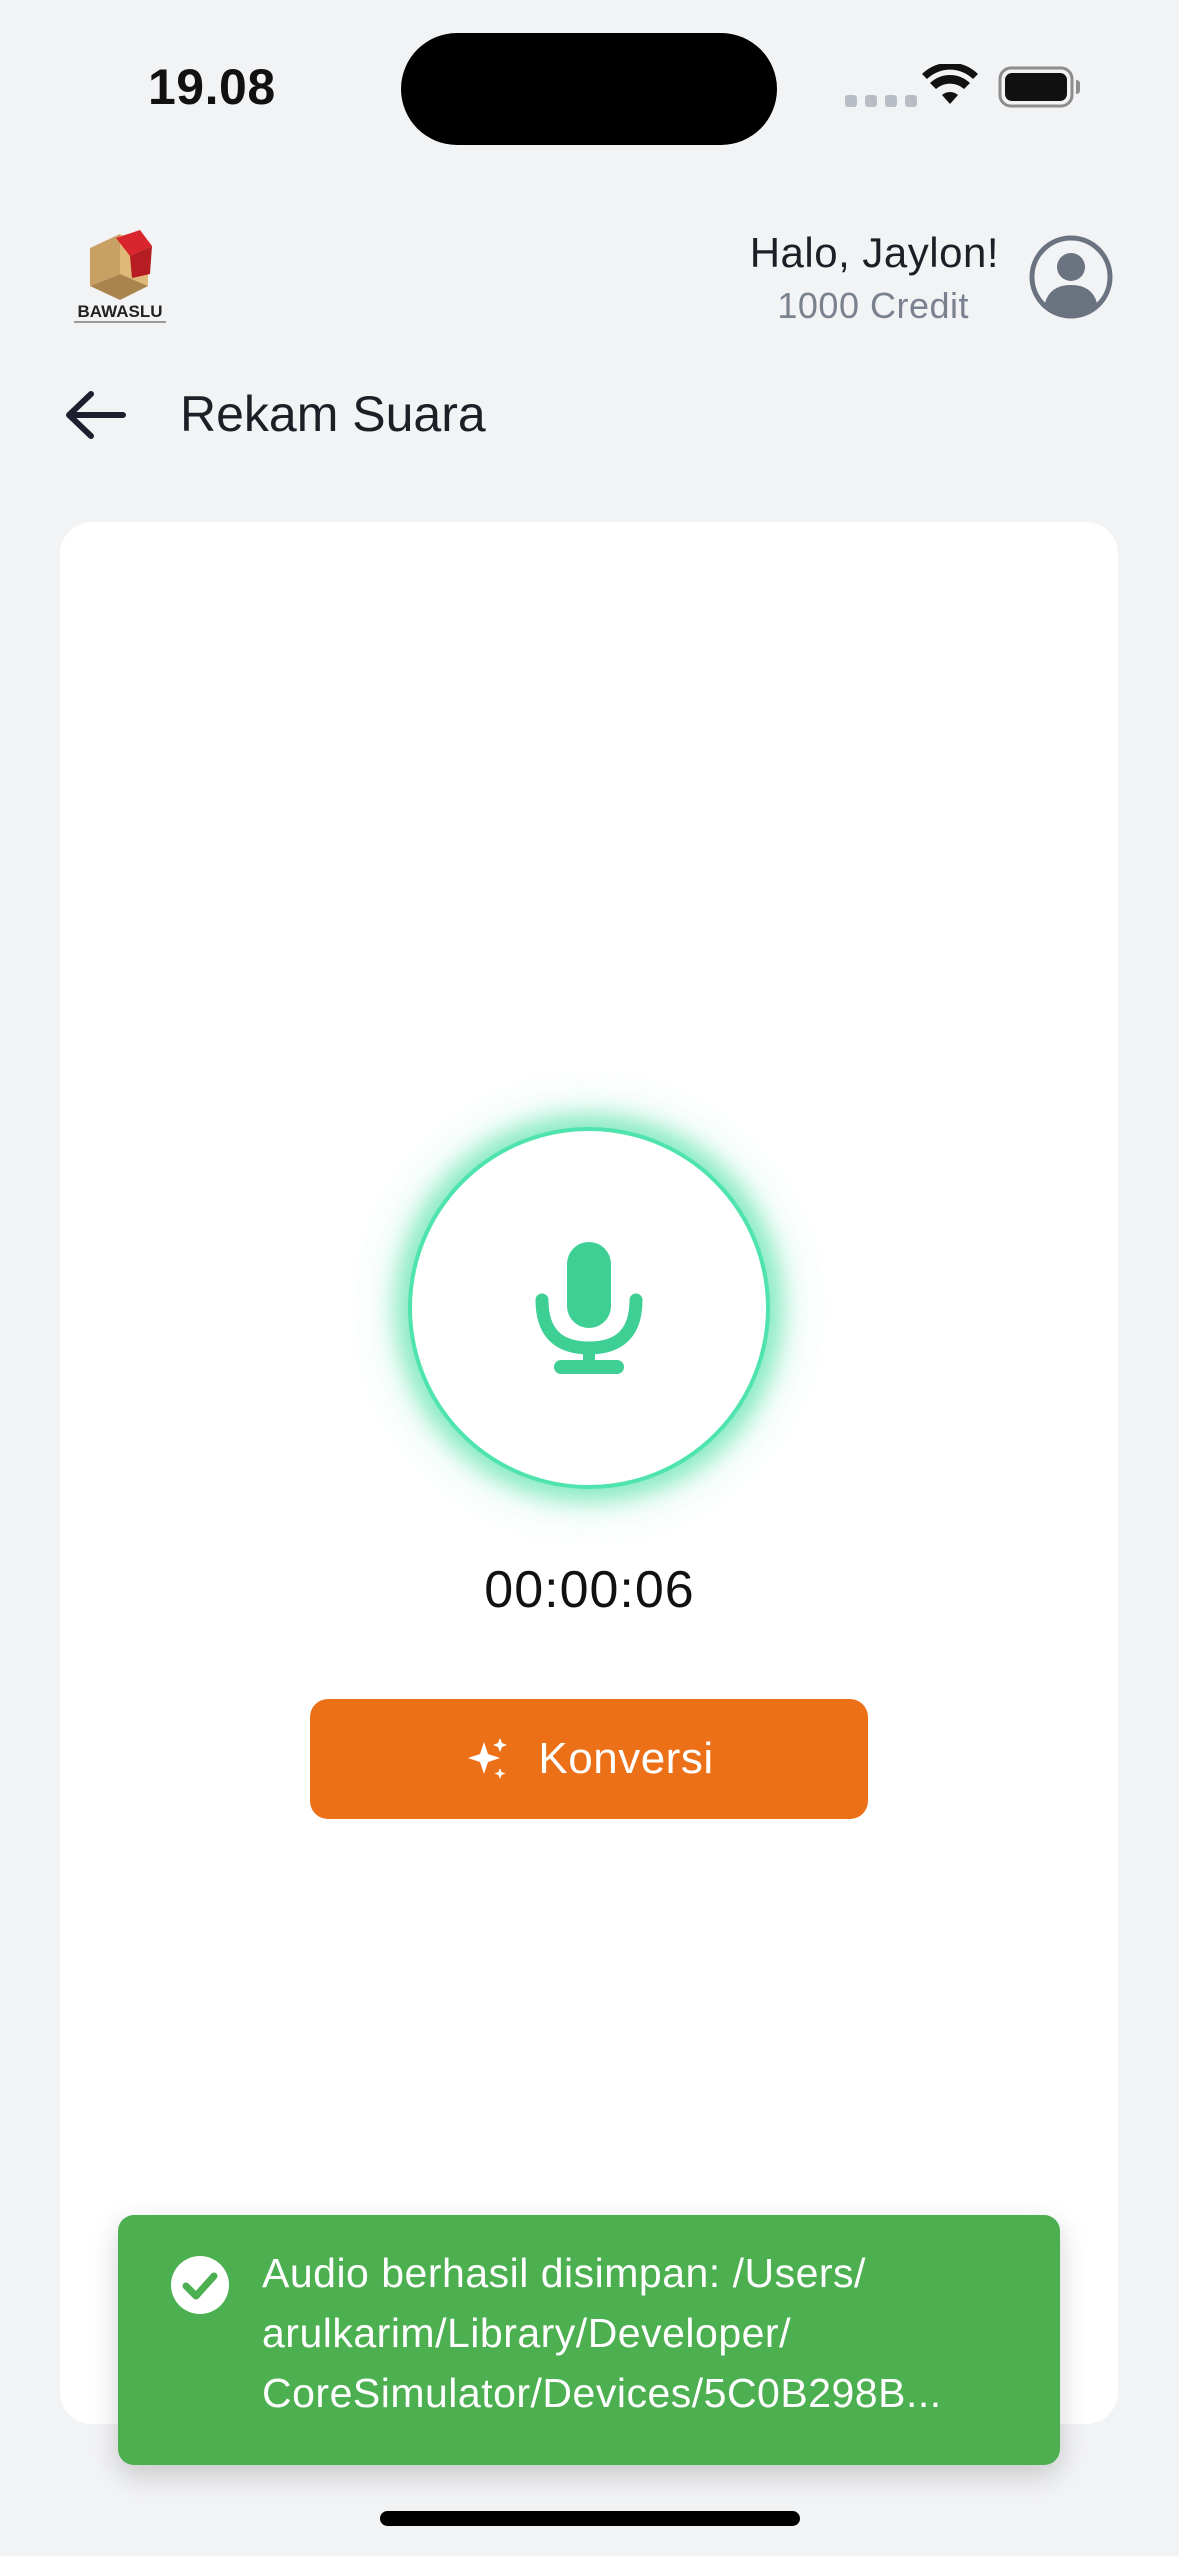 This screenshot has height=2556, width=1179. I want to click on record-button, so click(589, 1308).